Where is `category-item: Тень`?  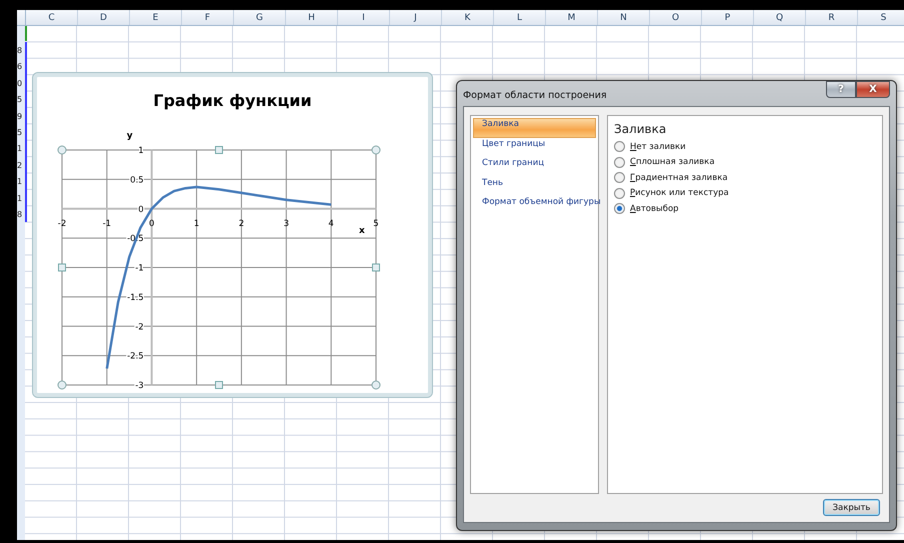 category-item: Тень is located at coordinates (534, 186).